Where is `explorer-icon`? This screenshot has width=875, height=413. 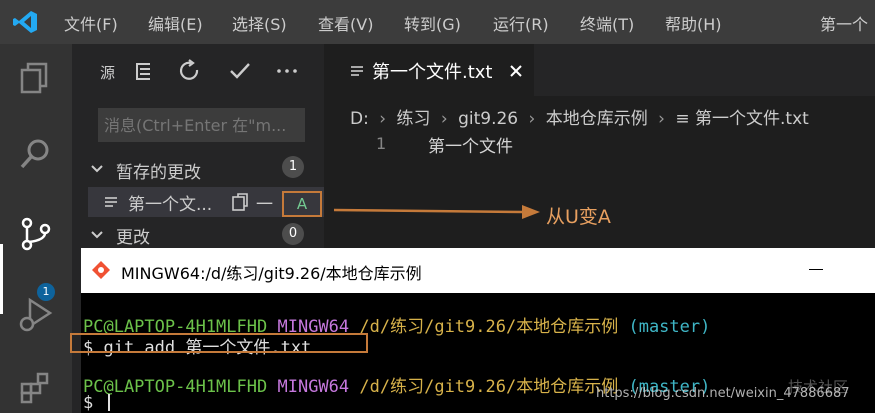 explorer-icon is located at coordinates (36, 78).